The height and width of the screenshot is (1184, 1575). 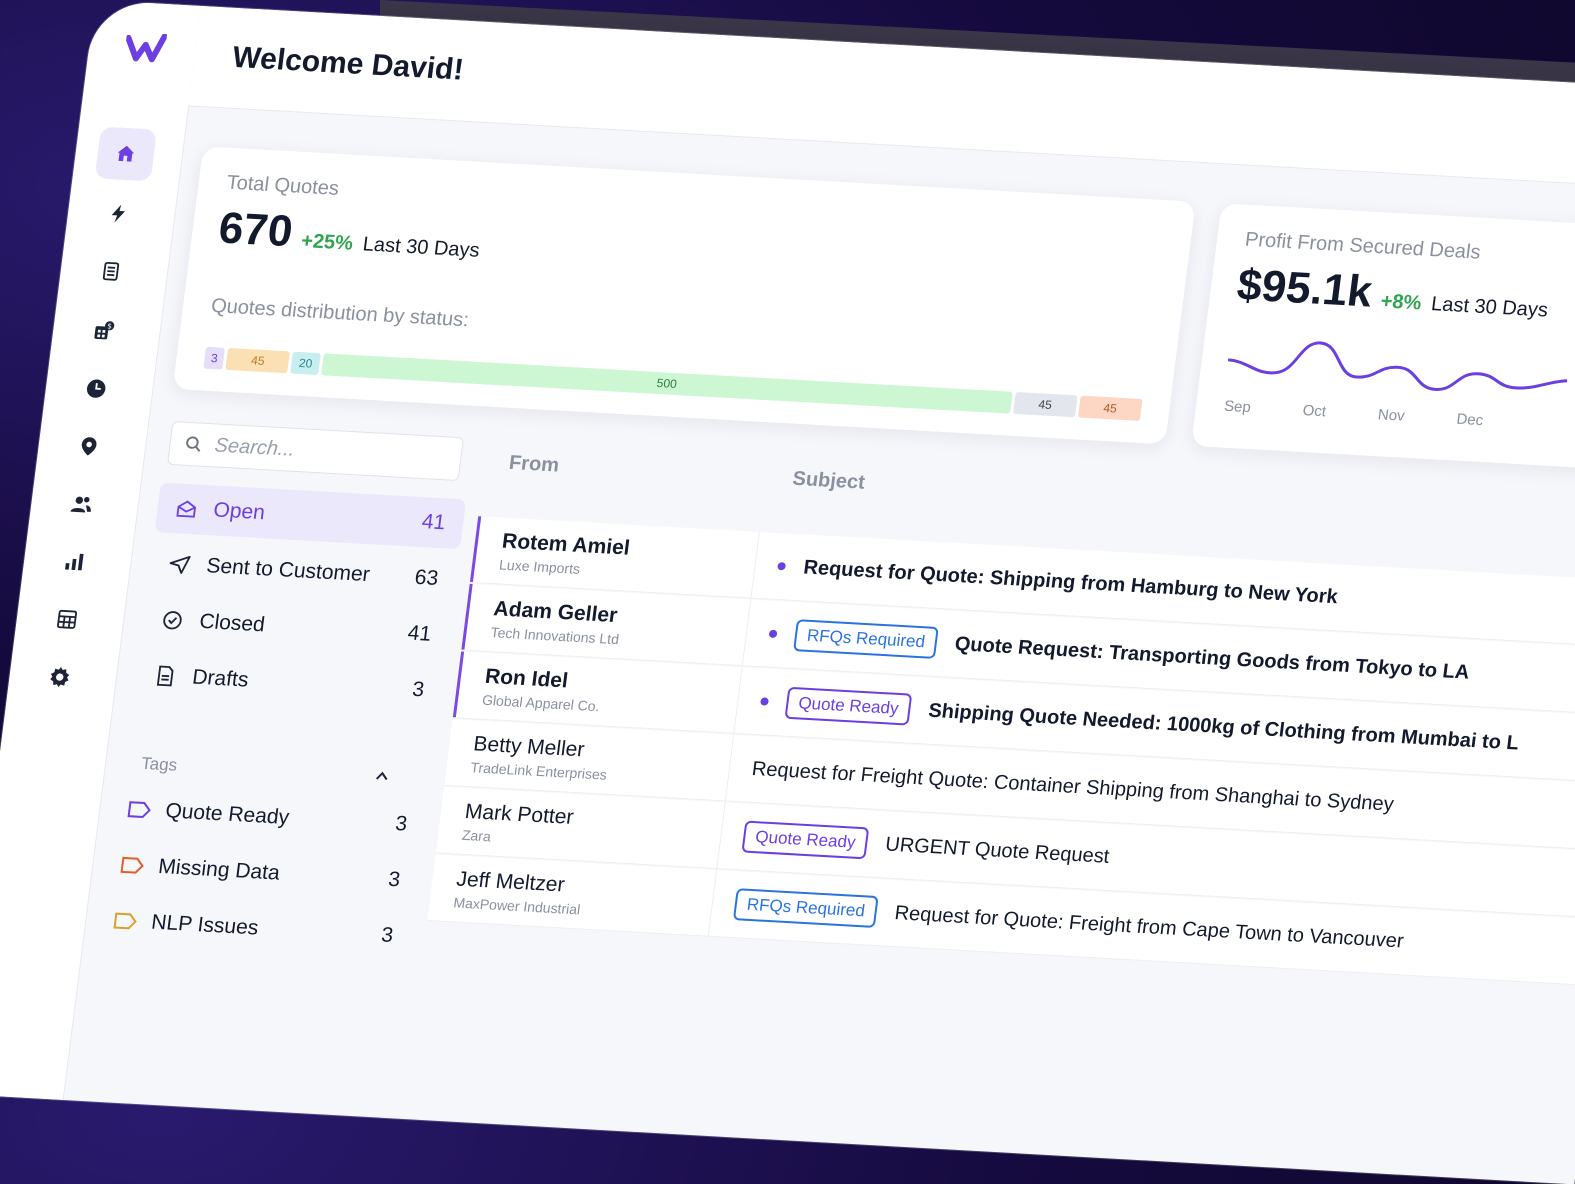 What do you see at coordinates (1362, 246) in the screenshot?
I see `profit-label: Profit From Secured Deals` at bounding box center [1362, 246].